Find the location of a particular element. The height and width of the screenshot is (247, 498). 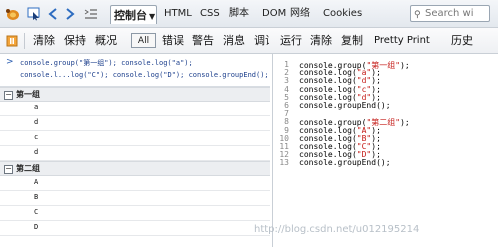

tab-console: 控制台 ▼ is located at coordinates (133, 14).